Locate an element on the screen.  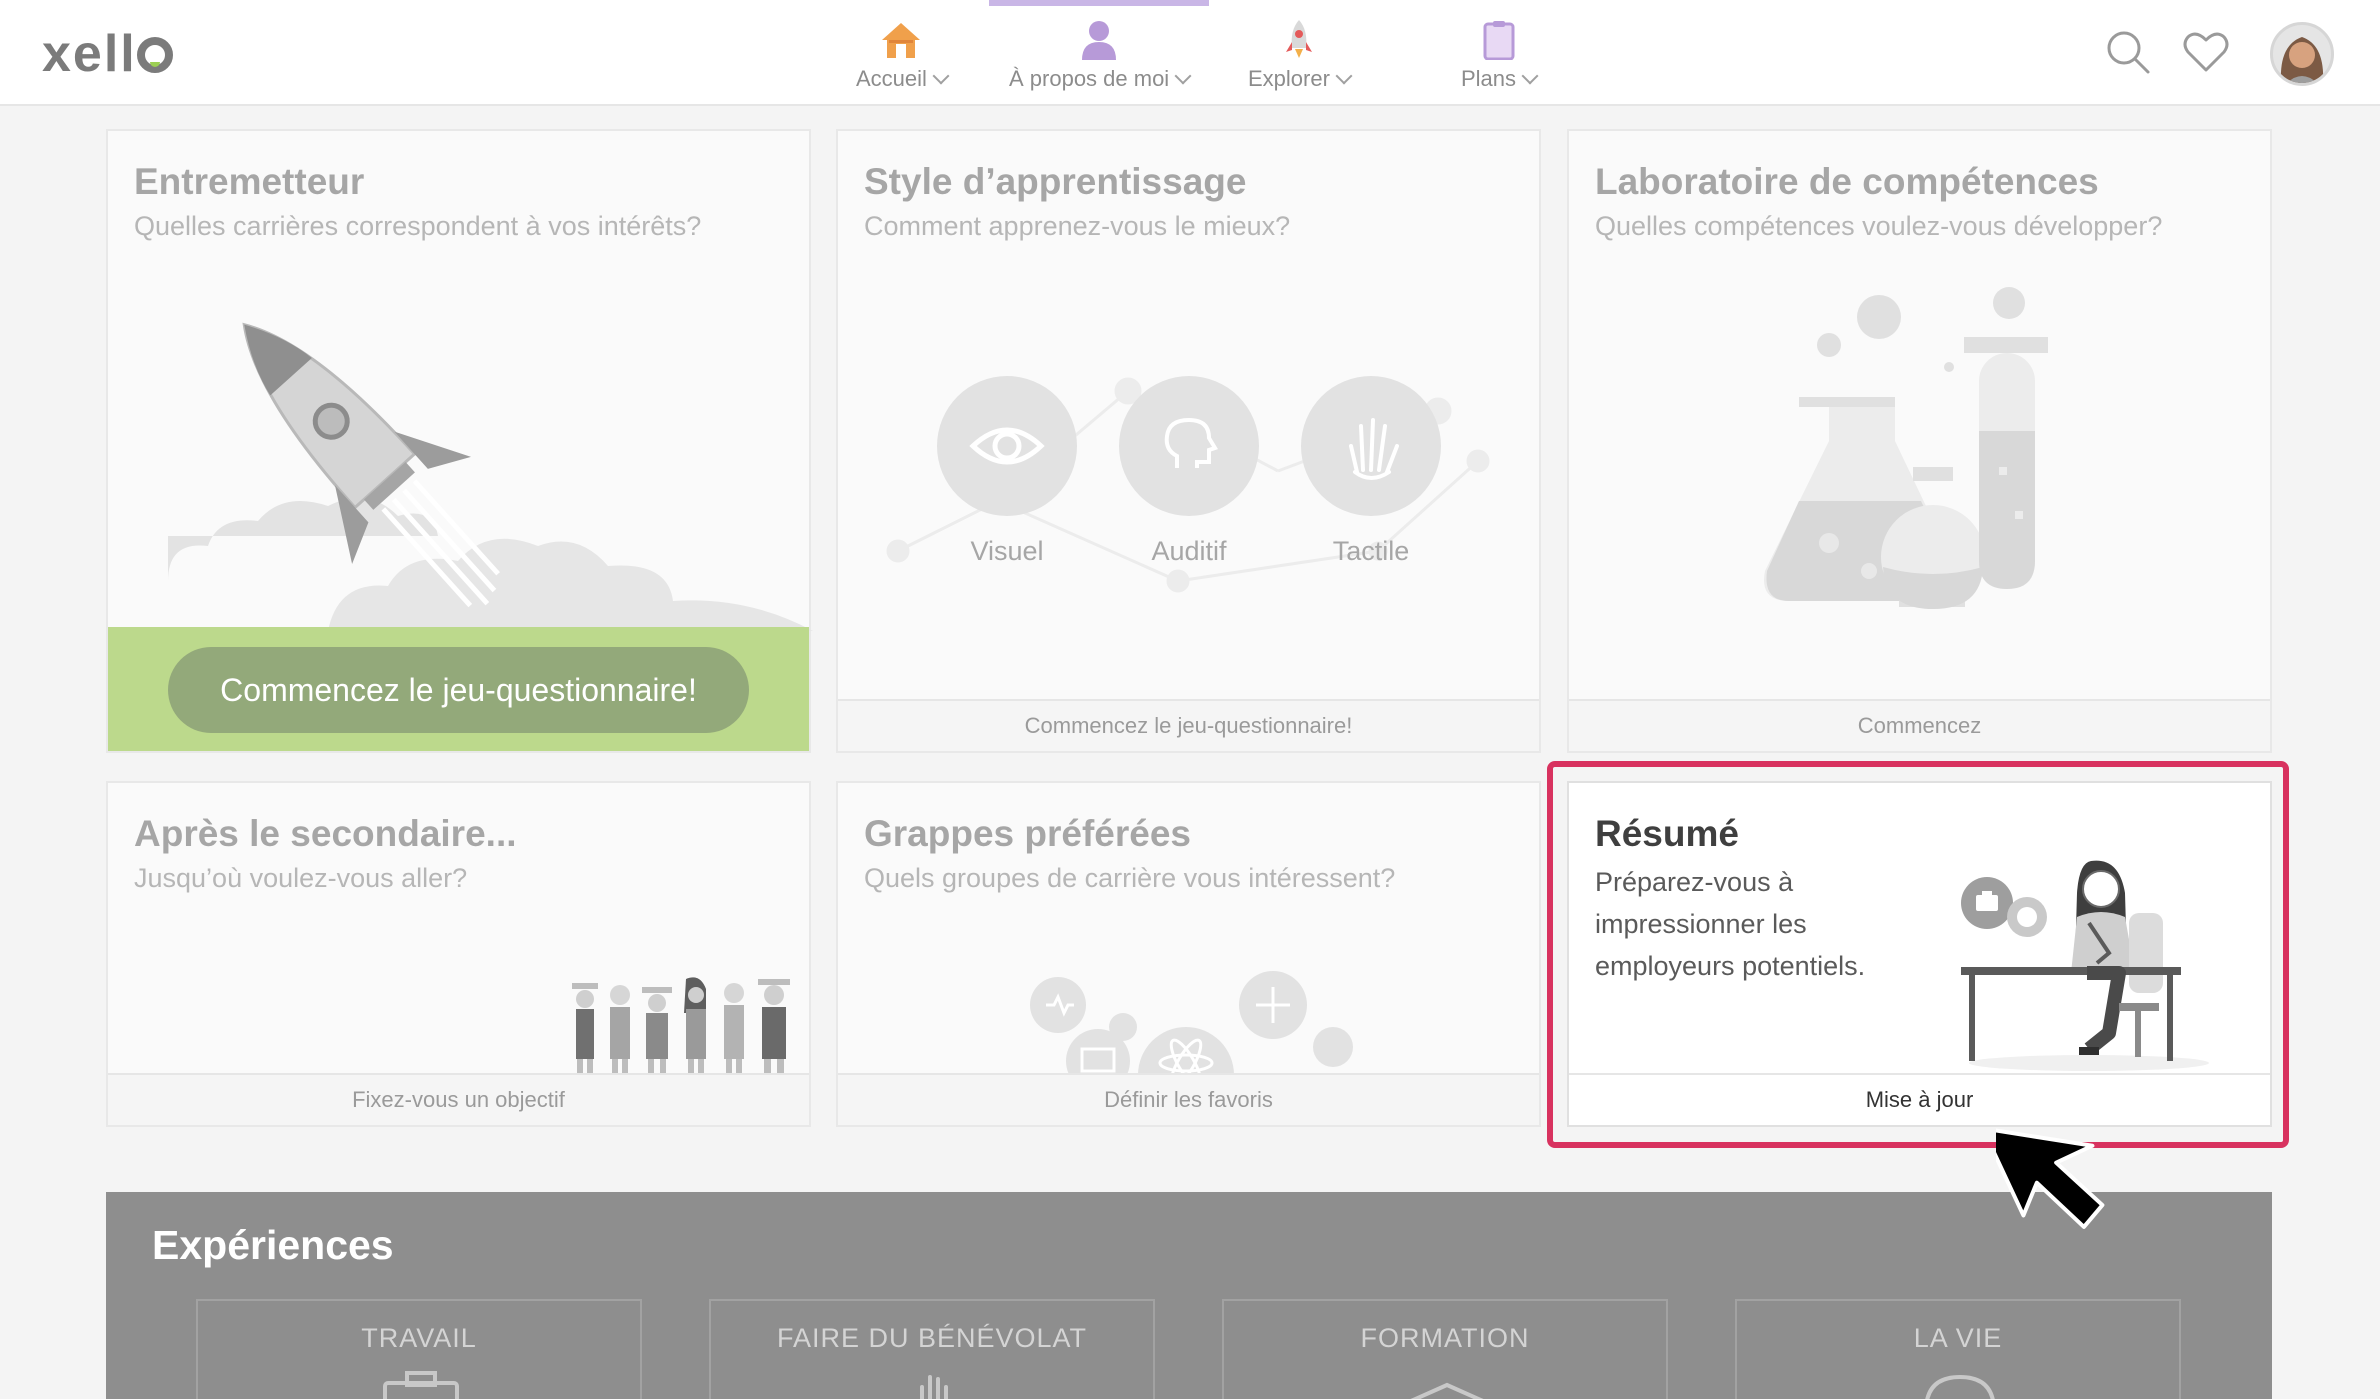
globe-icon is located at coordinates (1960, 1386).